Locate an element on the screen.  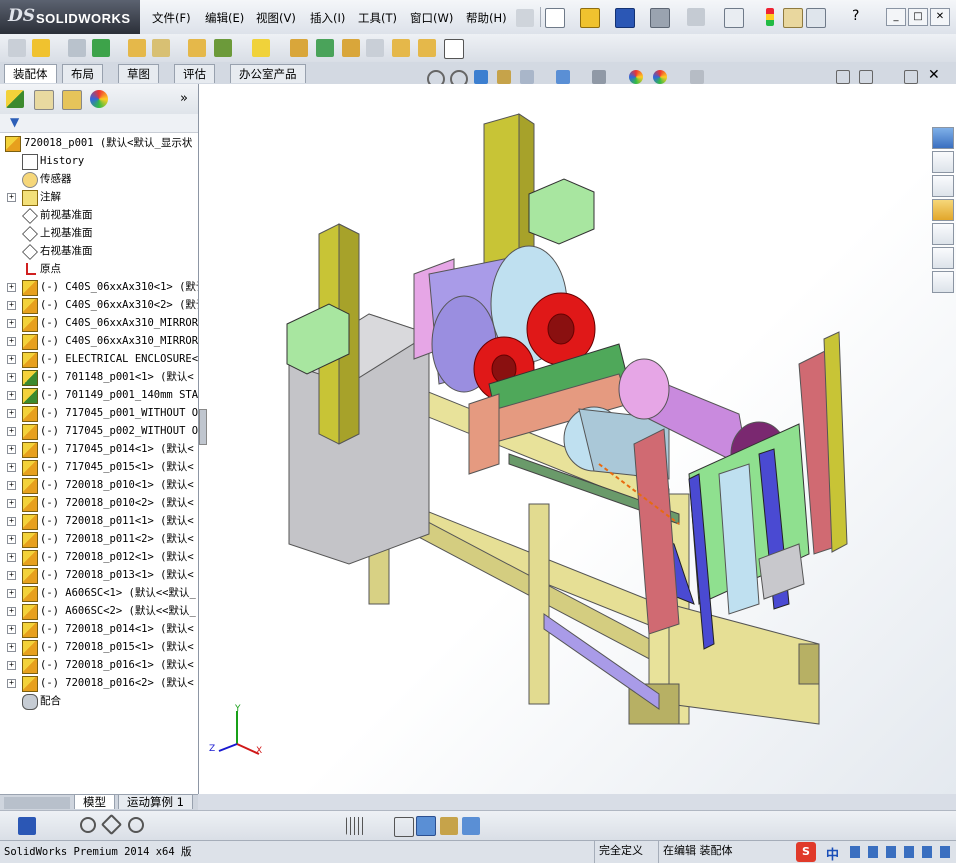
circle-icon is located at coordinates (88, 825).